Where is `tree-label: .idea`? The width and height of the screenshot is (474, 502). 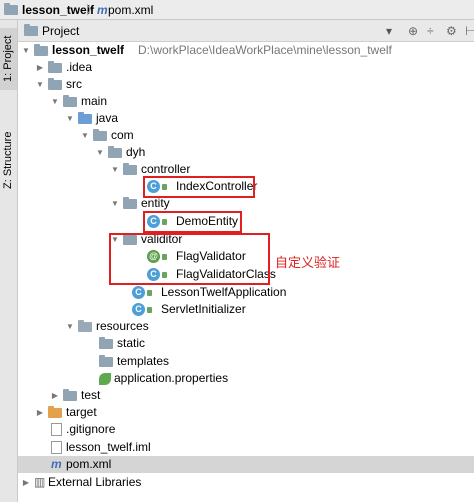
tree-label: .idea is located at coordinates (79, 67).